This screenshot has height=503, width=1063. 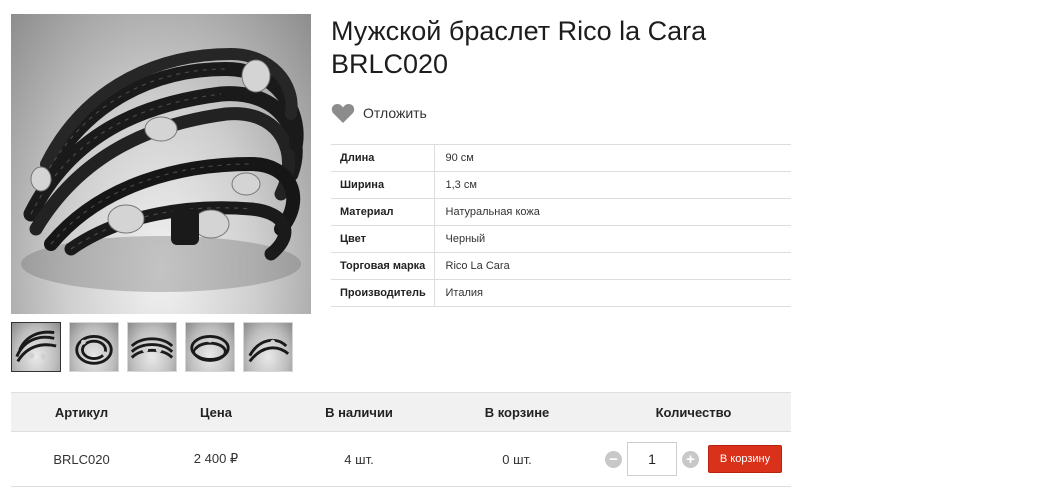 What do you see at coordinates (383, 239) in the screenshot?
I see `property-name: Цвет` at bounding box center [383, 239].